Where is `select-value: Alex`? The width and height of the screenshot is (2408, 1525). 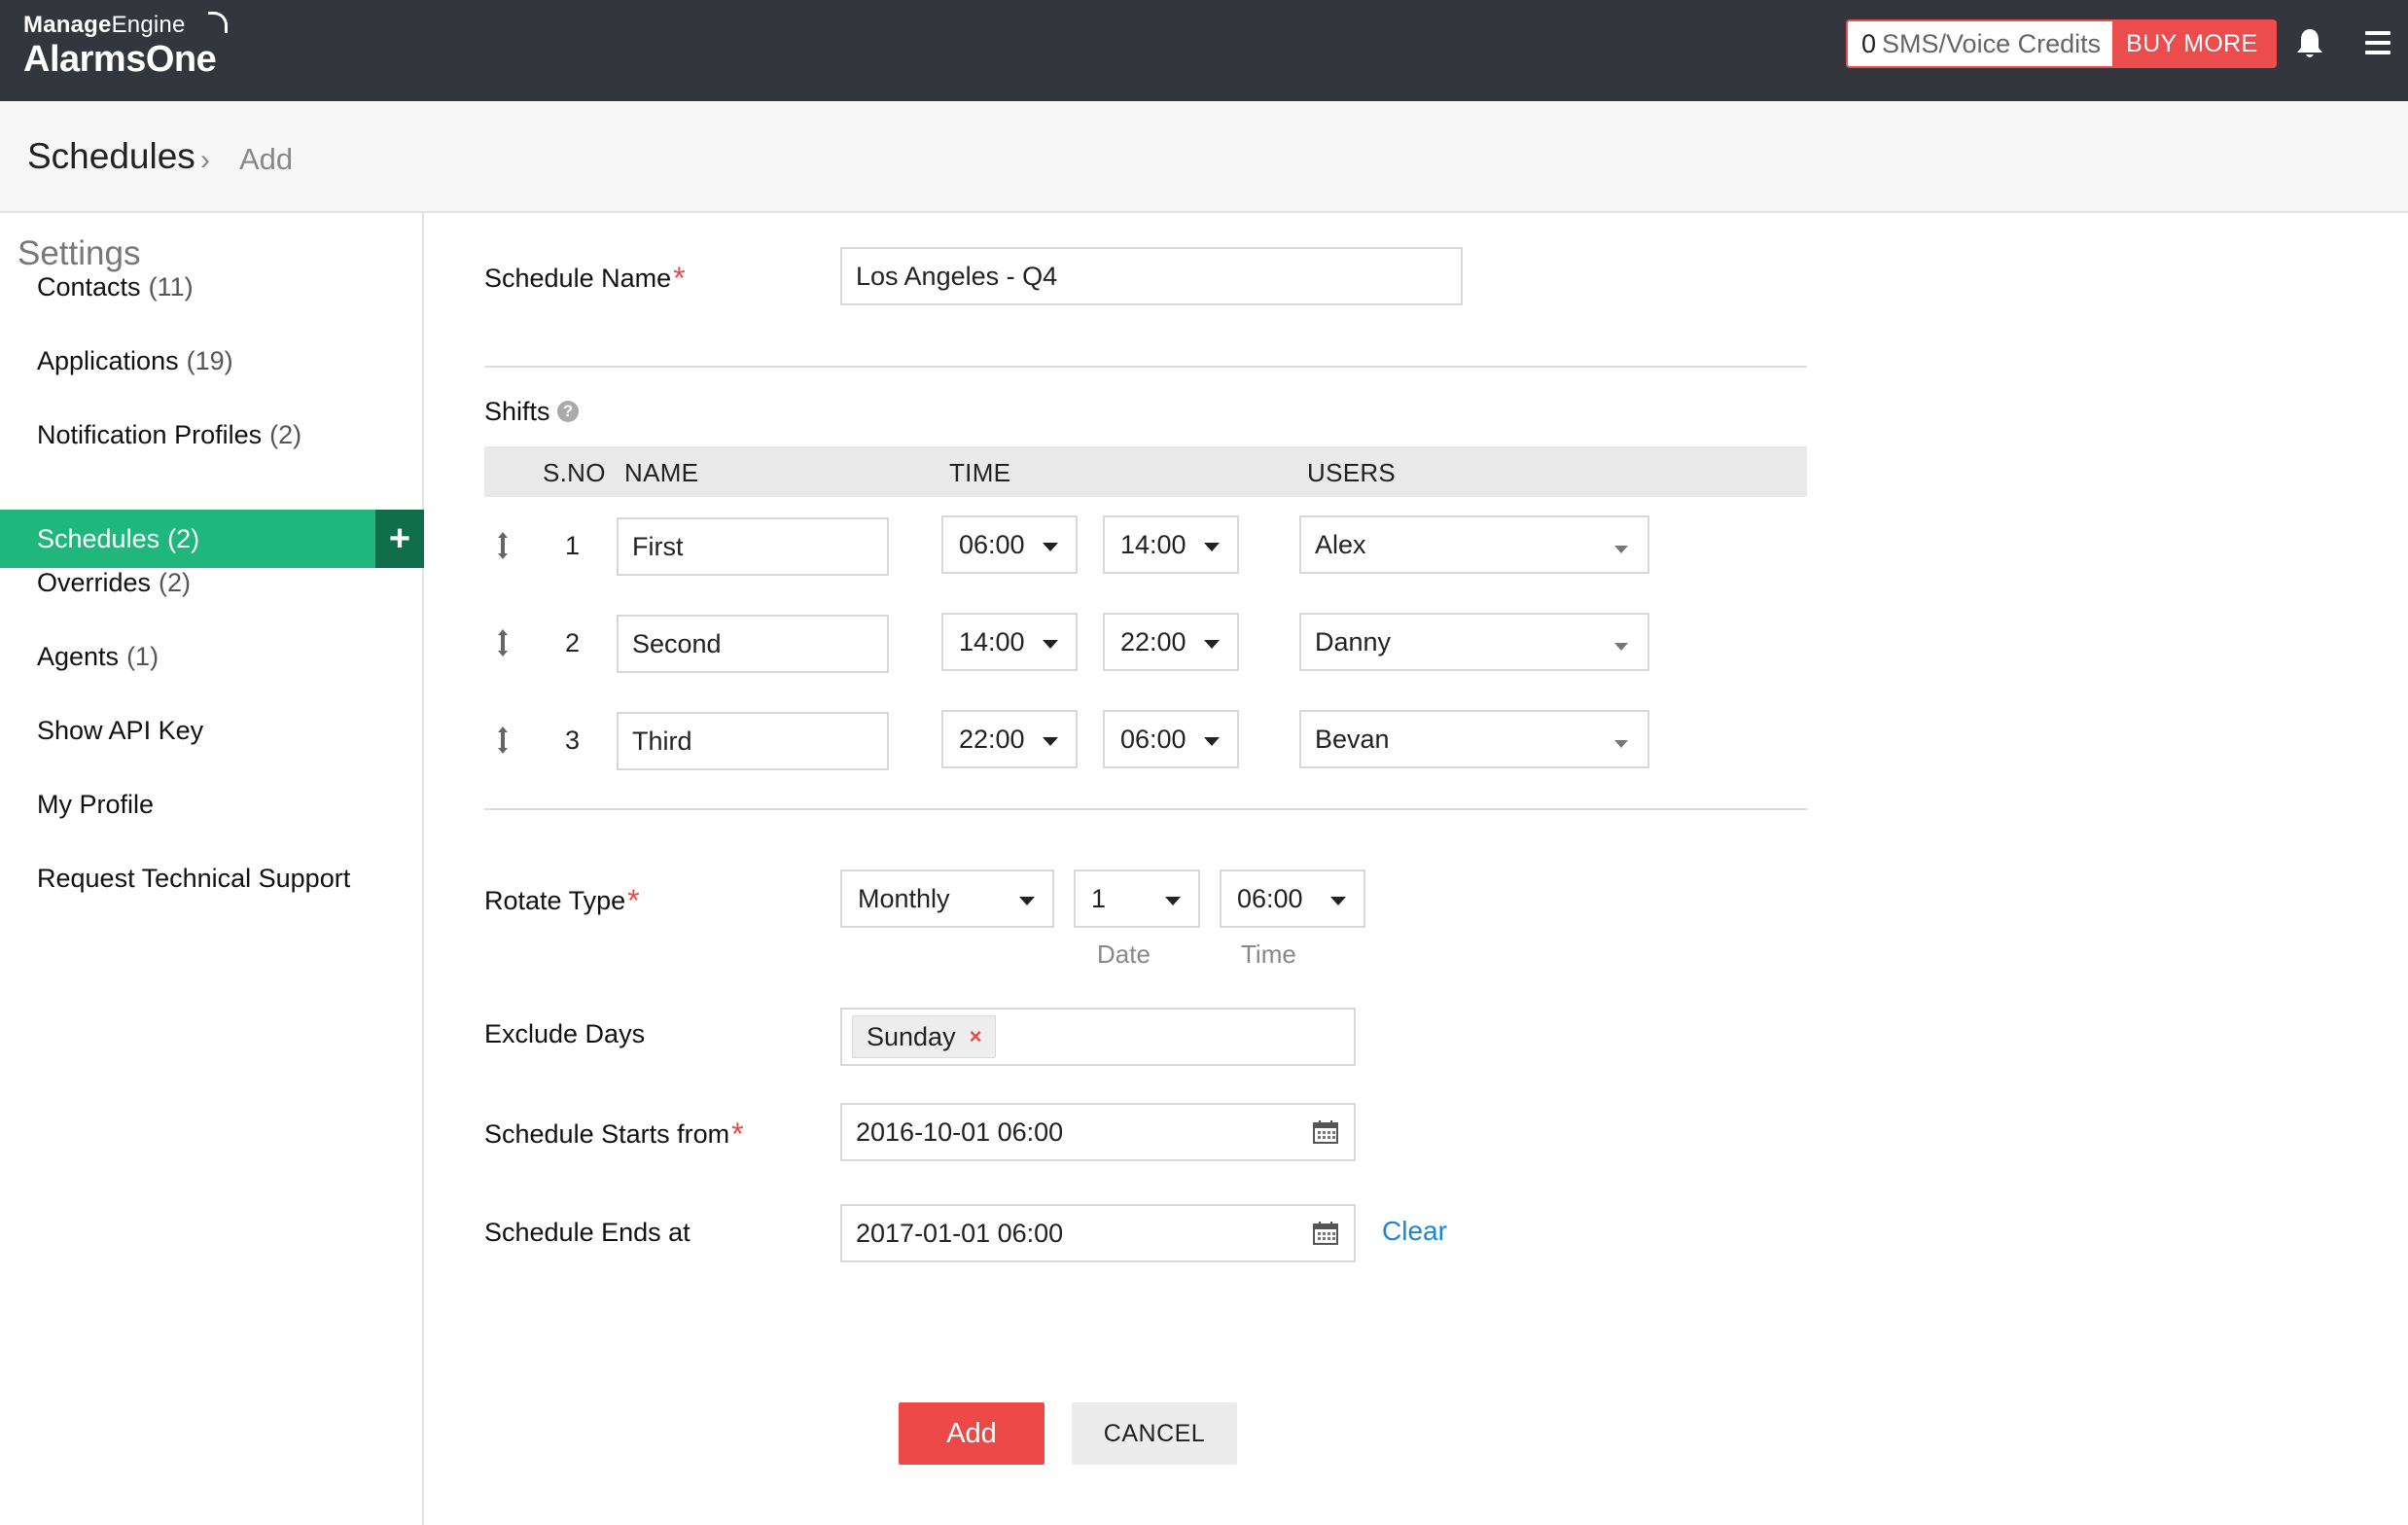
select-value: Alex is located at coordinates (1341, 544).